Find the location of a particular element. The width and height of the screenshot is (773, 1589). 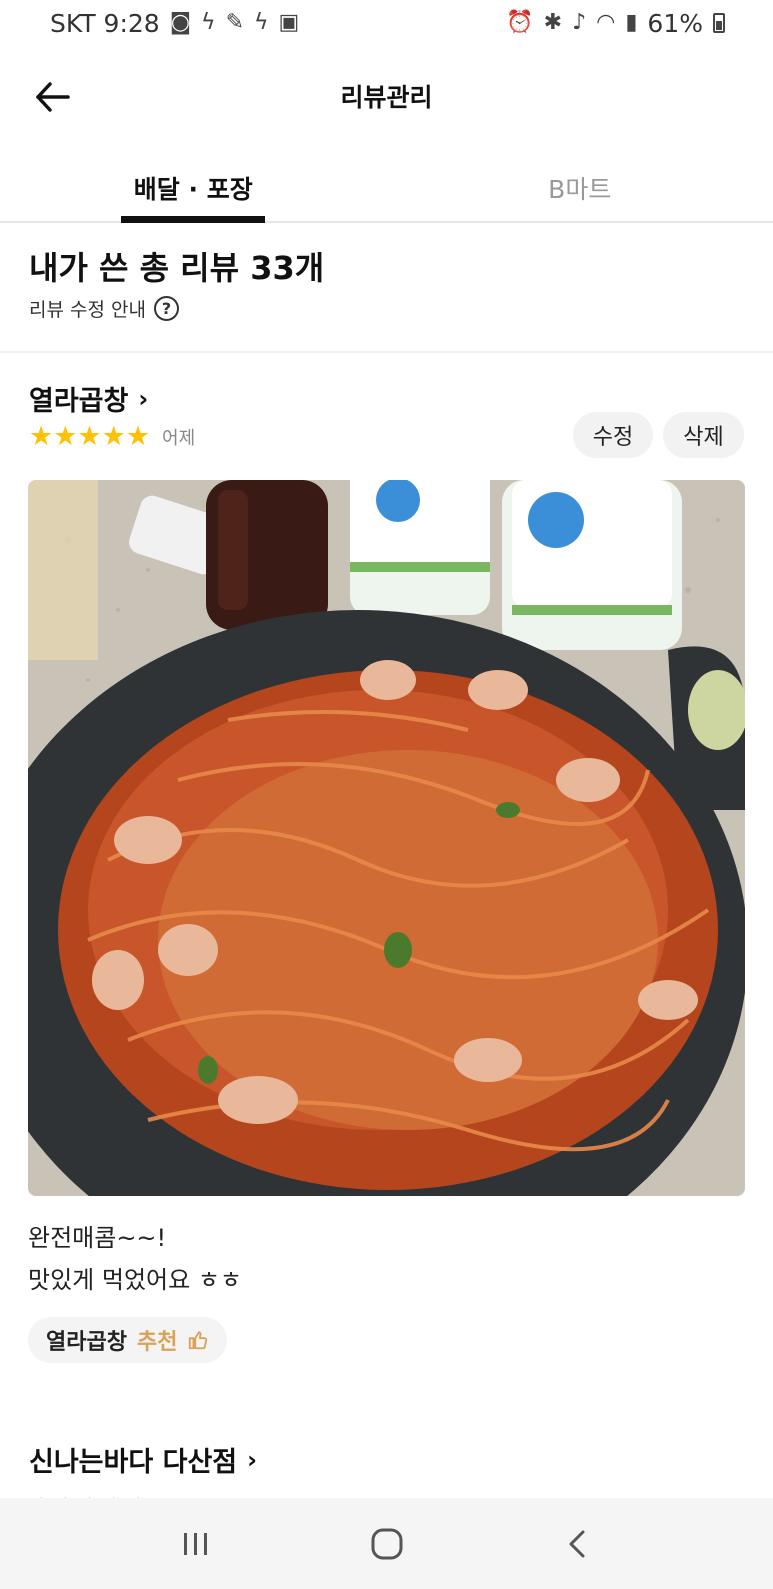

status-right: ⏰ ✱ ♪ ◠ ▮ 61% is located at coordinates (615, 23).